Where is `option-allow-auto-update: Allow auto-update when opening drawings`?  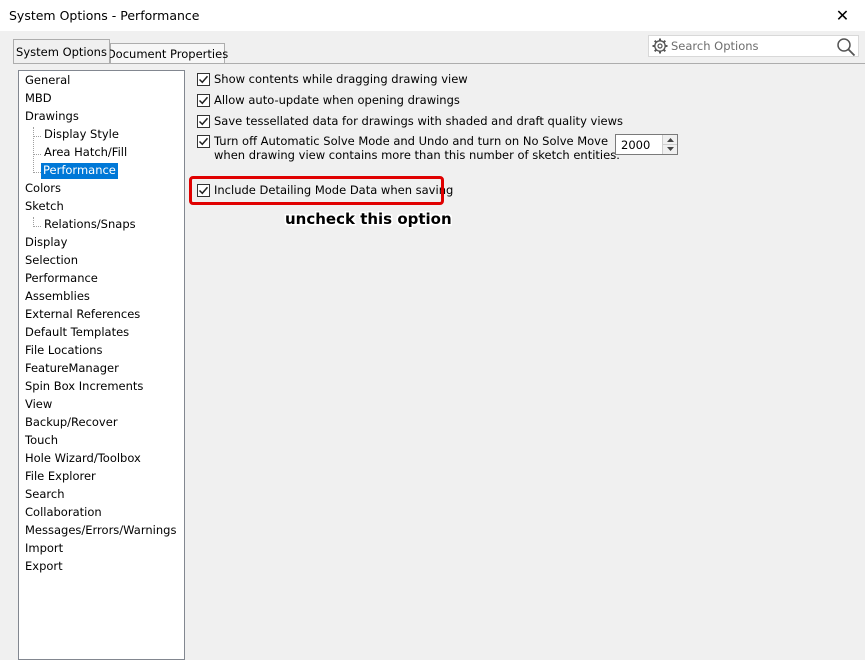 option-allow-auto-update: Allow auto-update when opening drawings is located at coordinates (328, 100).